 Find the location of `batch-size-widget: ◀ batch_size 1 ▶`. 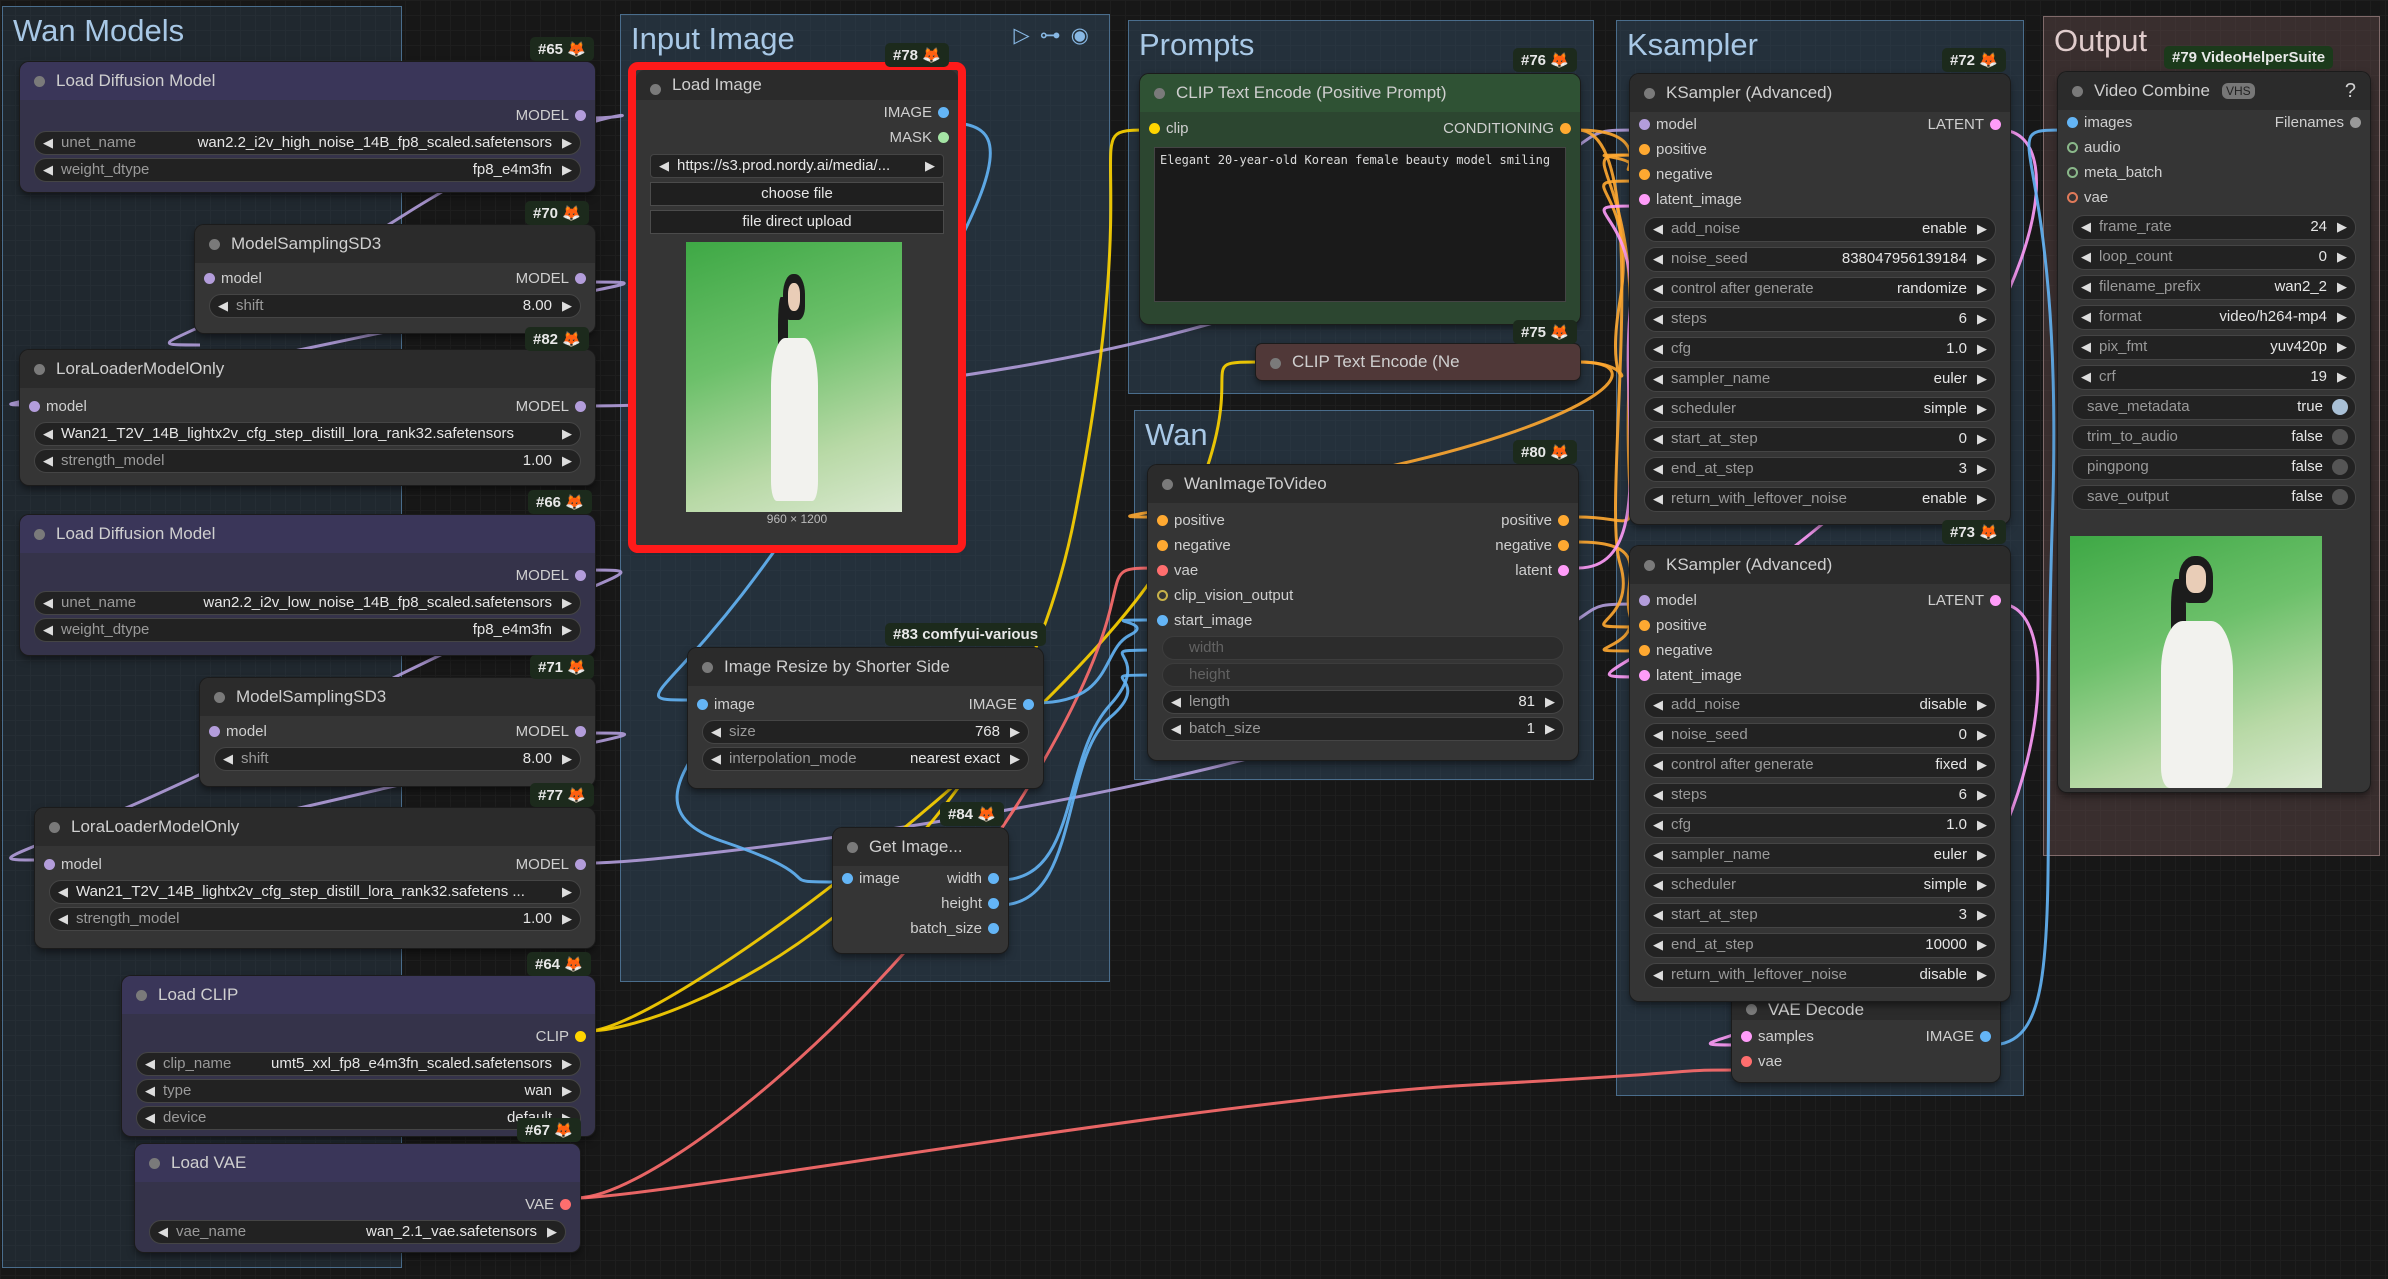

batch-size-widget: ◀ batch_size 1 ▶ is located at coordinates (1363, 729).